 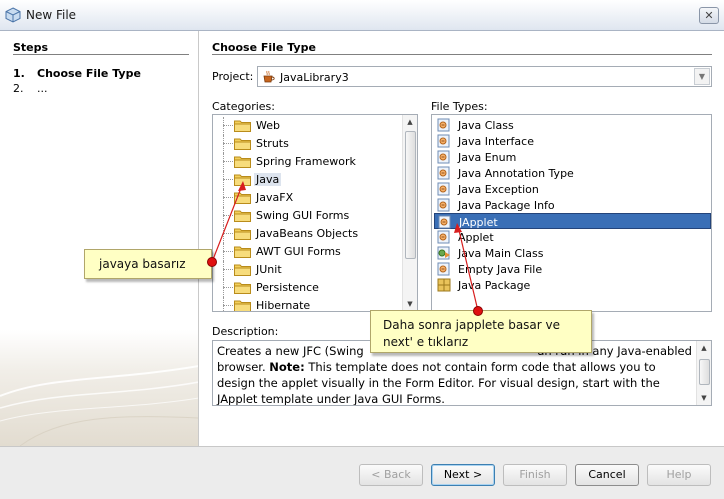 I want to click on file-type-label: Java Class, so click(x=486, y=125).